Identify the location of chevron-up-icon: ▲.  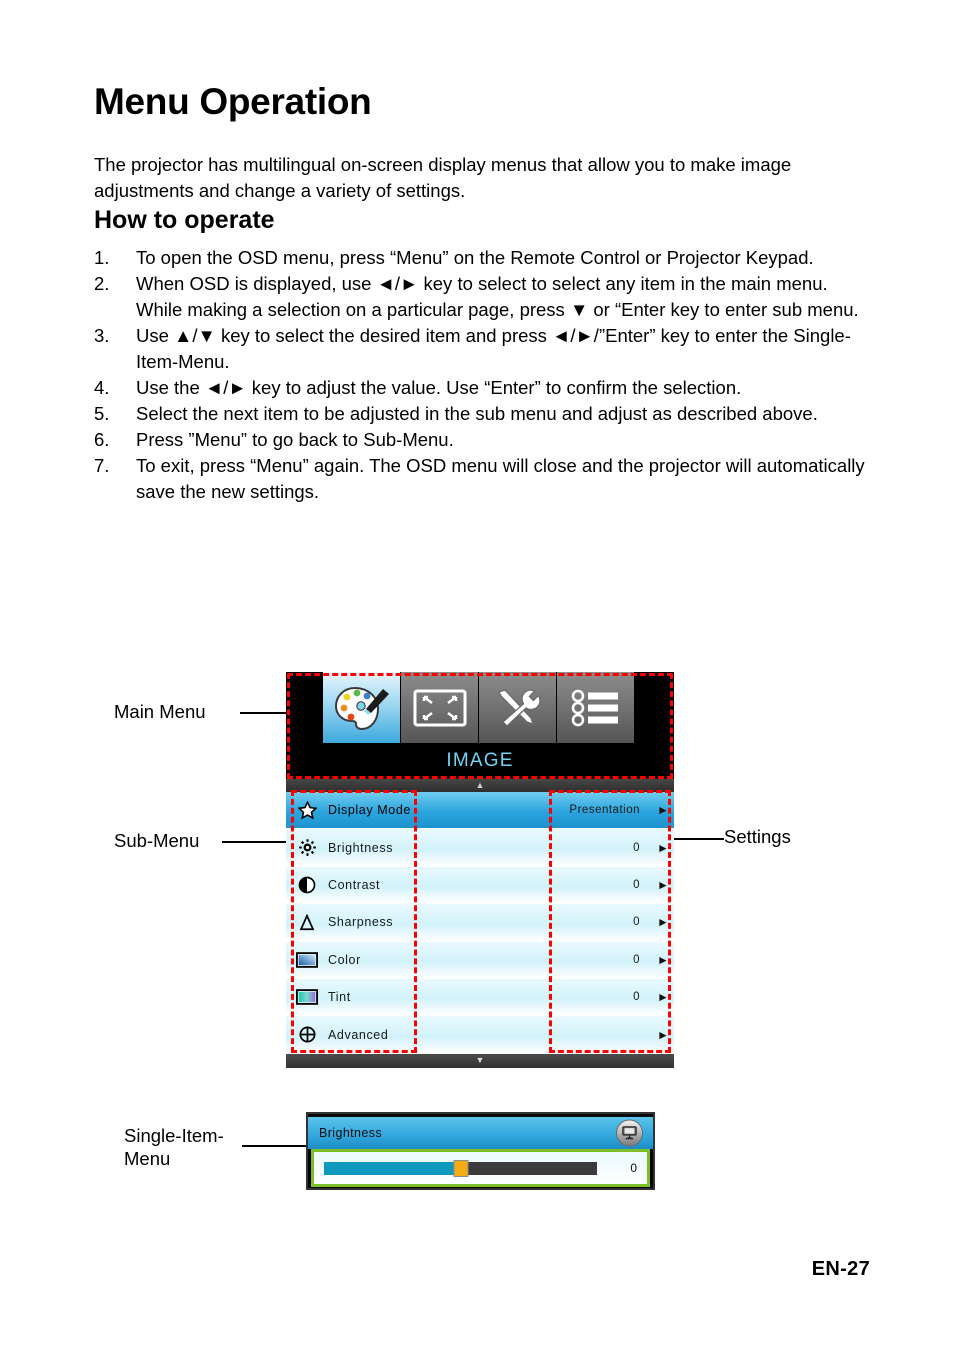
(480, 785).